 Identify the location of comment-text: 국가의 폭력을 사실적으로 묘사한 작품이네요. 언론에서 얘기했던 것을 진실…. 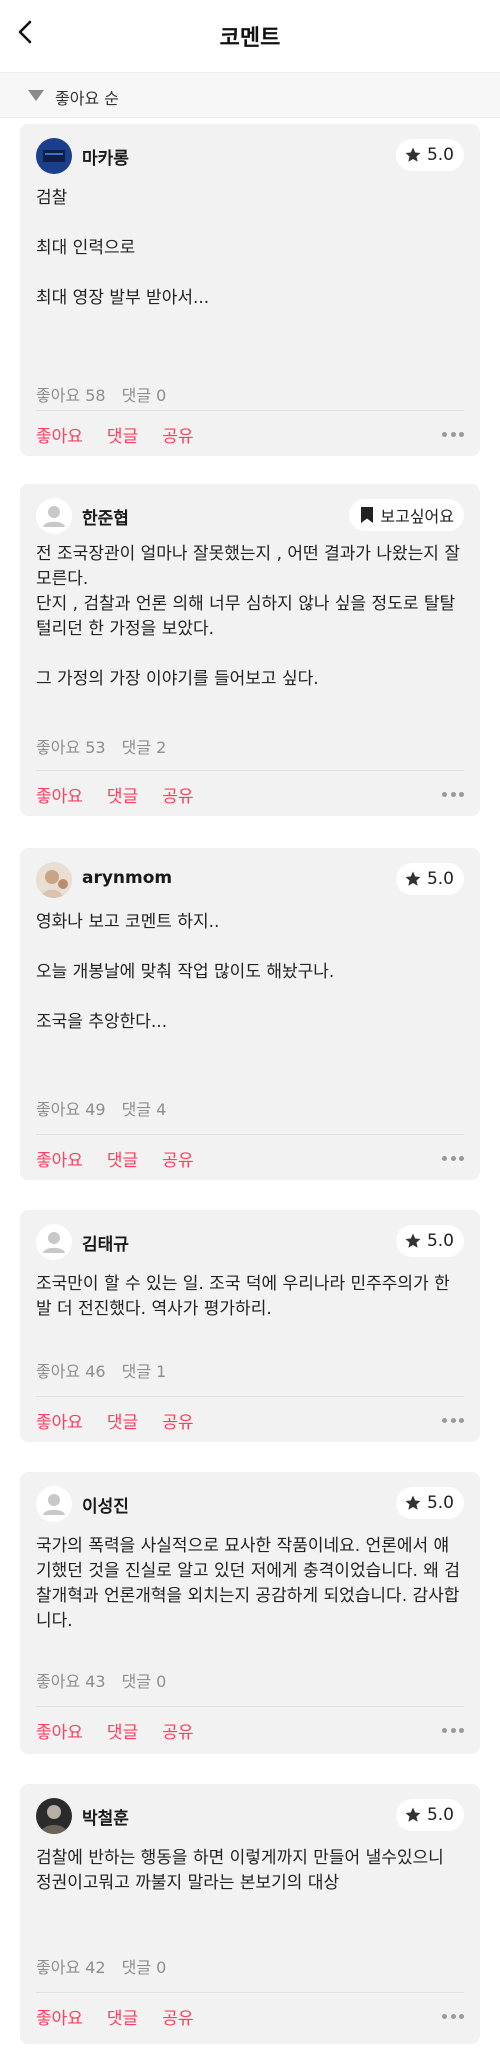
(250, 1584).